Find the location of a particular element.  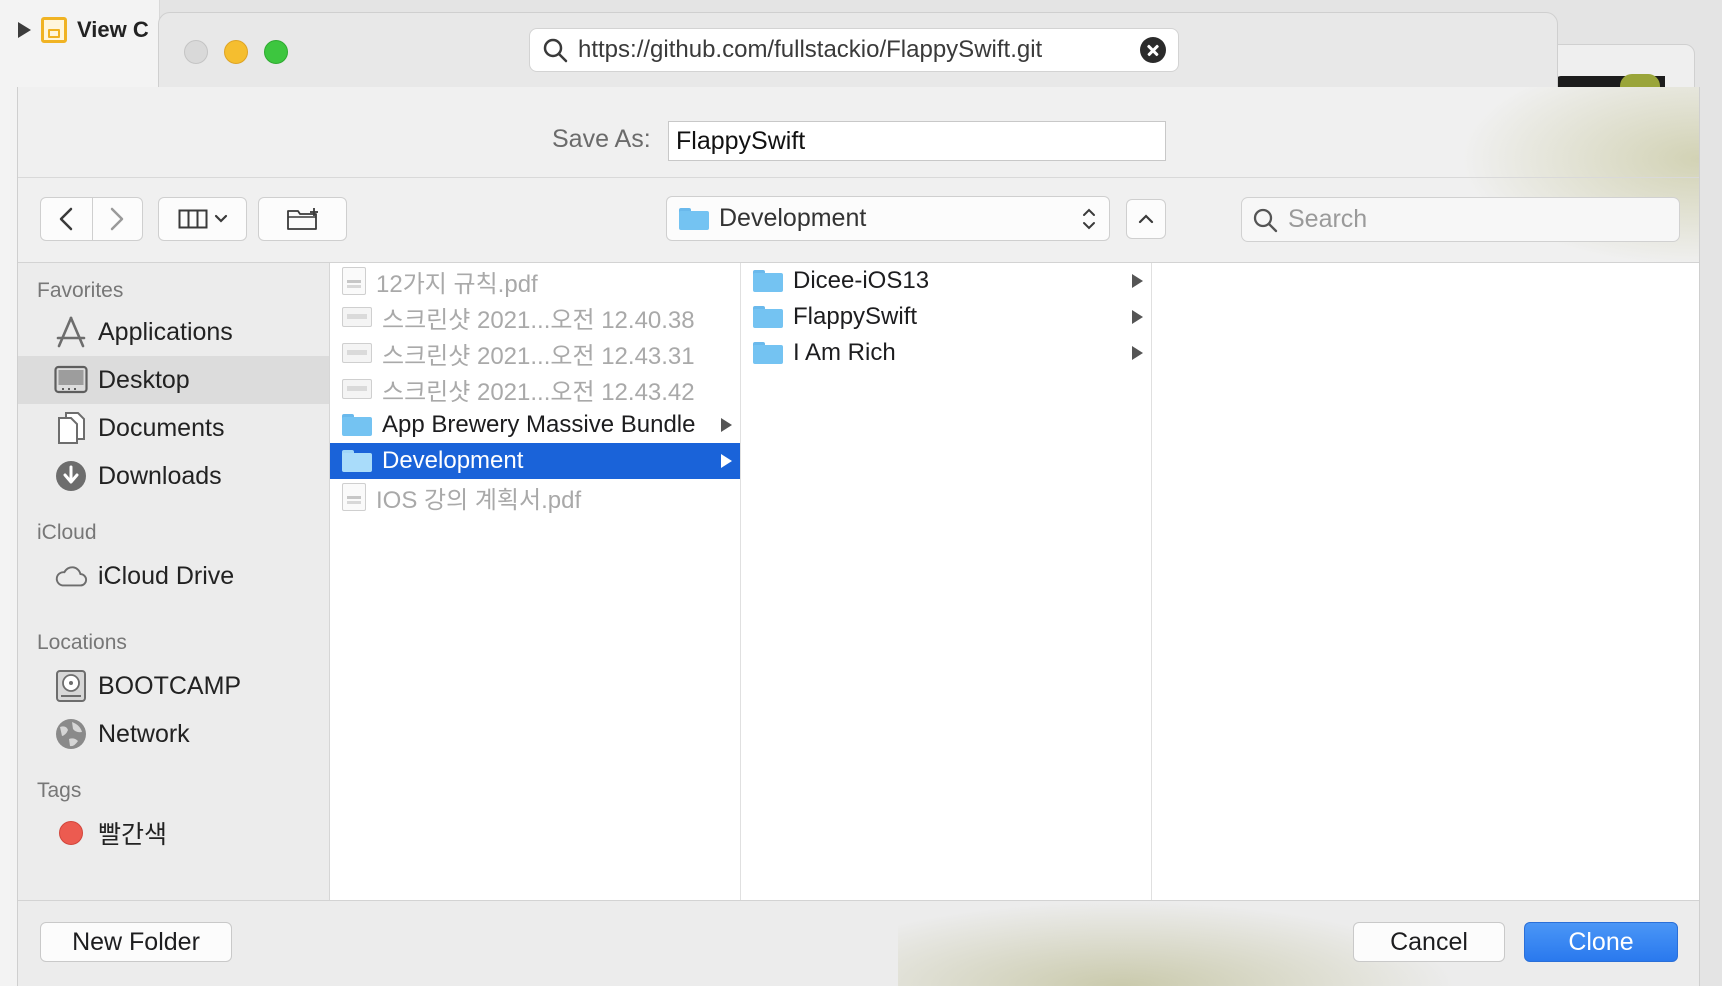

sidebar-item-downloads: Downloads is located at coordinates (173, 476).